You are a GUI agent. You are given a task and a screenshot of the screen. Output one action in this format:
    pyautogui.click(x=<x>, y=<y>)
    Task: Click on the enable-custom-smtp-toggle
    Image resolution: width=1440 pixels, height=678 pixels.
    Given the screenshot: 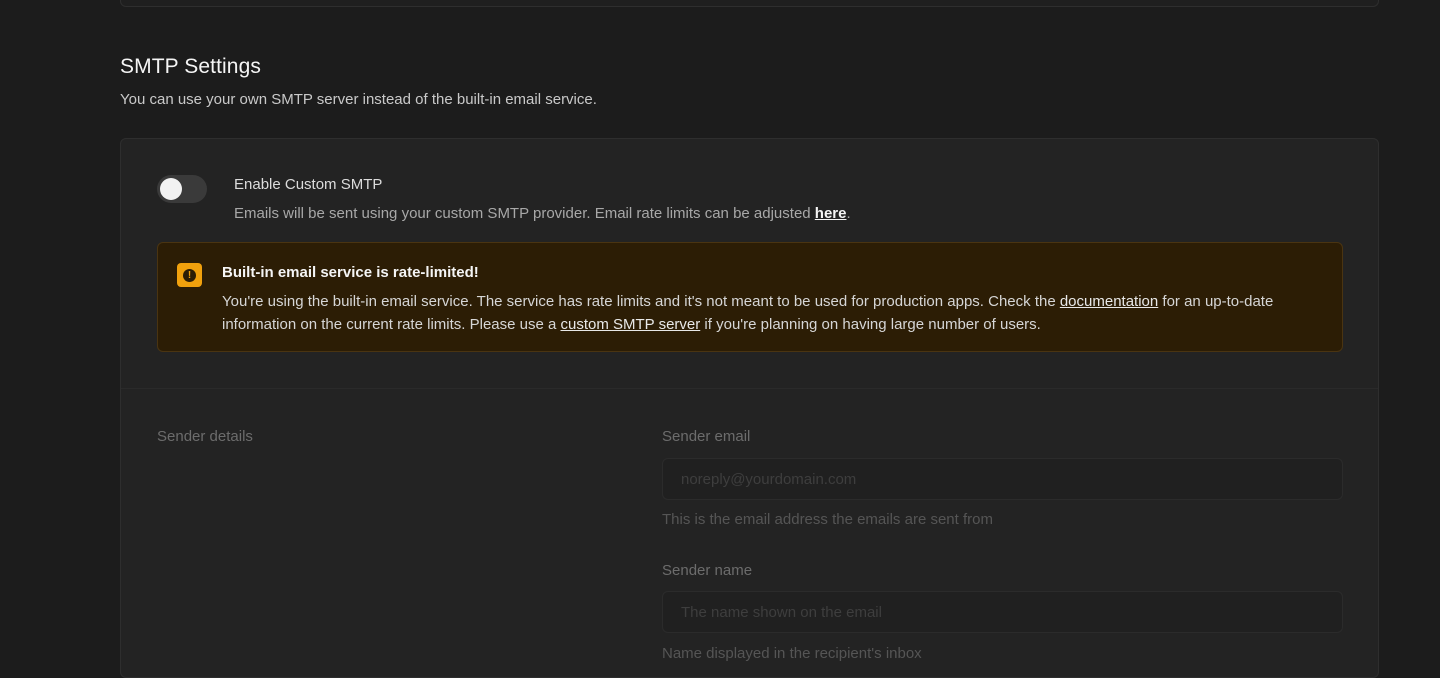 What is the action you would take?
    pyautogui.click(x=182, y=189)
    